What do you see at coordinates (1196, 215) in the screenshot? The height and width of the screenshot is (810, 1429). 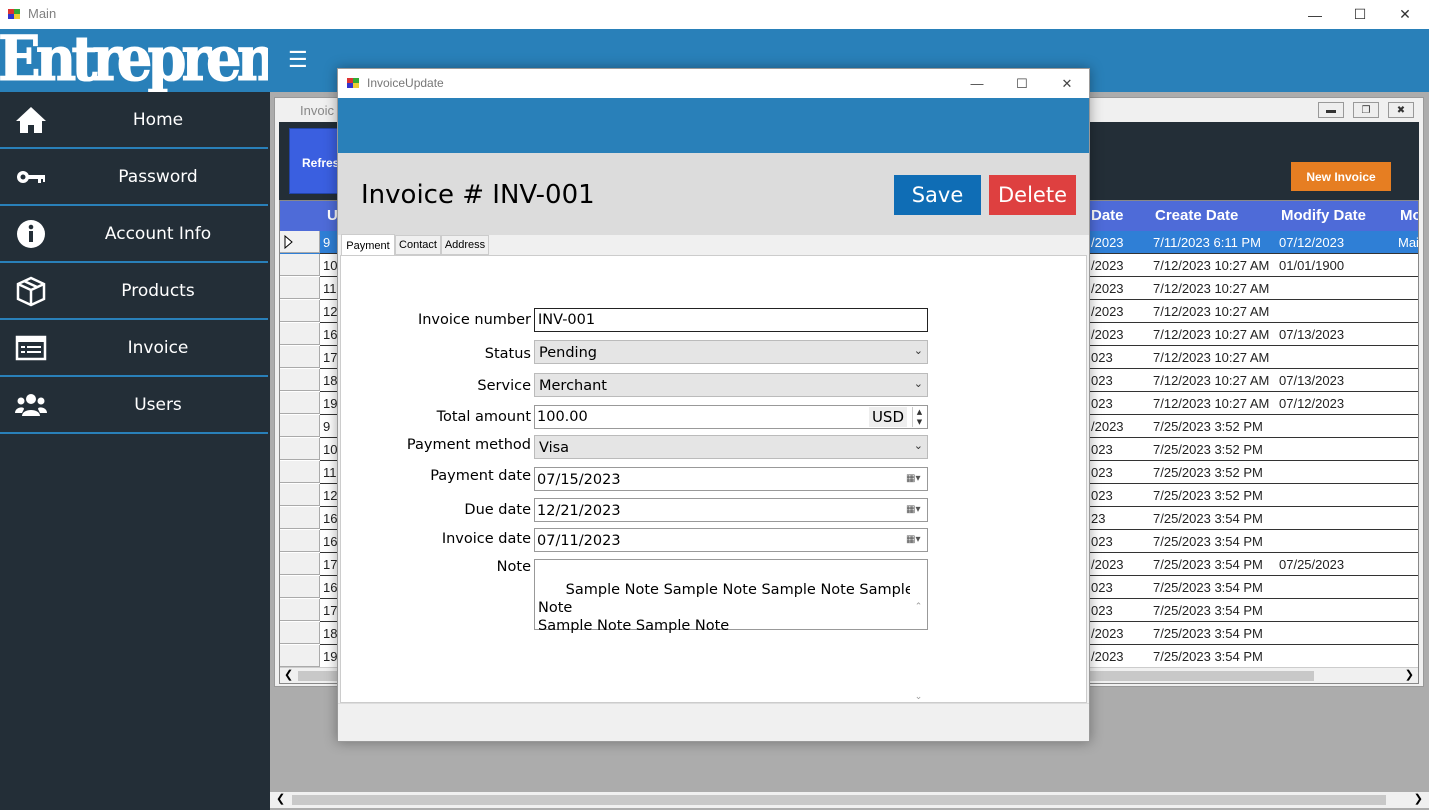 I see `column-header: Create Date` at bounding box center [1196, 215].